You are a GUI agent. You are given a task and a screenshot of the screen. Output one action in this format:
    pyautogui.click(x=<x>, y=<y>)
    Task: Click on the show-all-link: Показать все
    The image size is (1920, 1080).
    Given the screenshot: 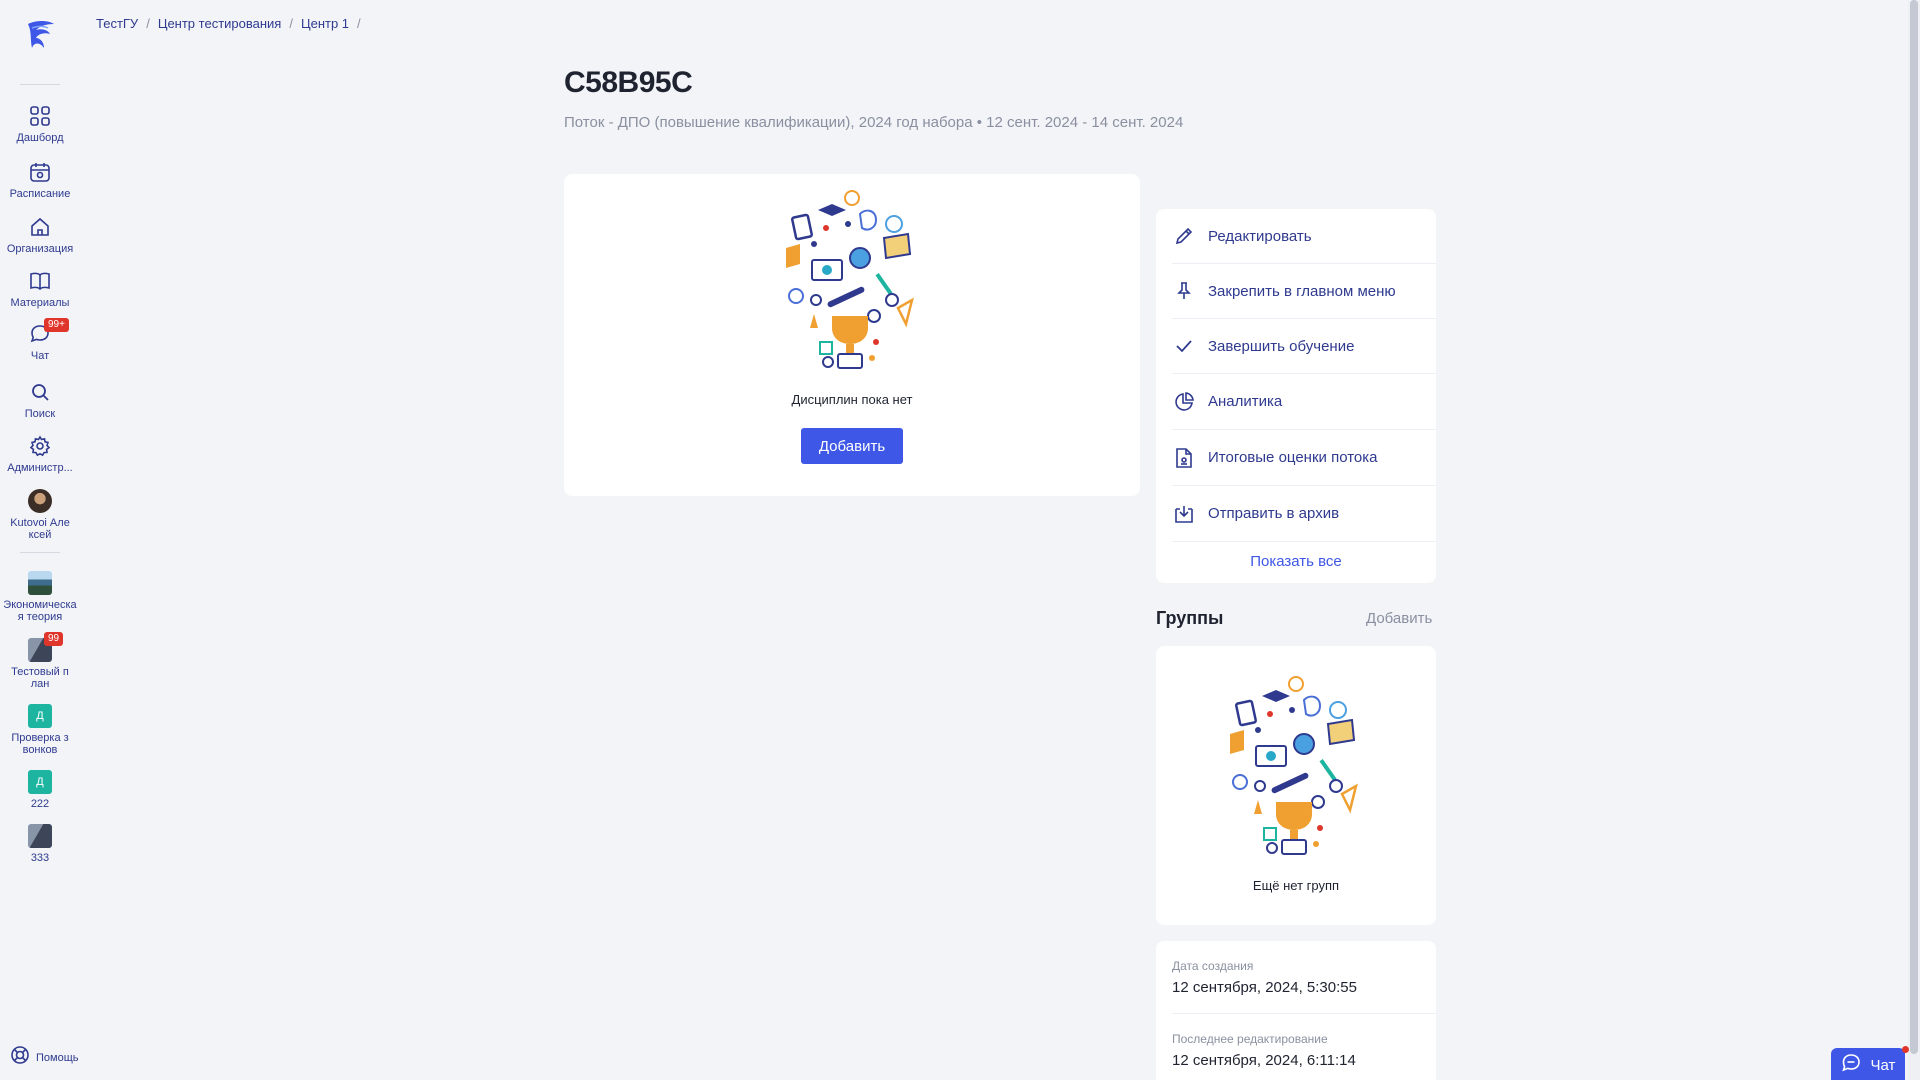 What is the action you would take?
    pyautogui.click(x=1296, y=561)
    